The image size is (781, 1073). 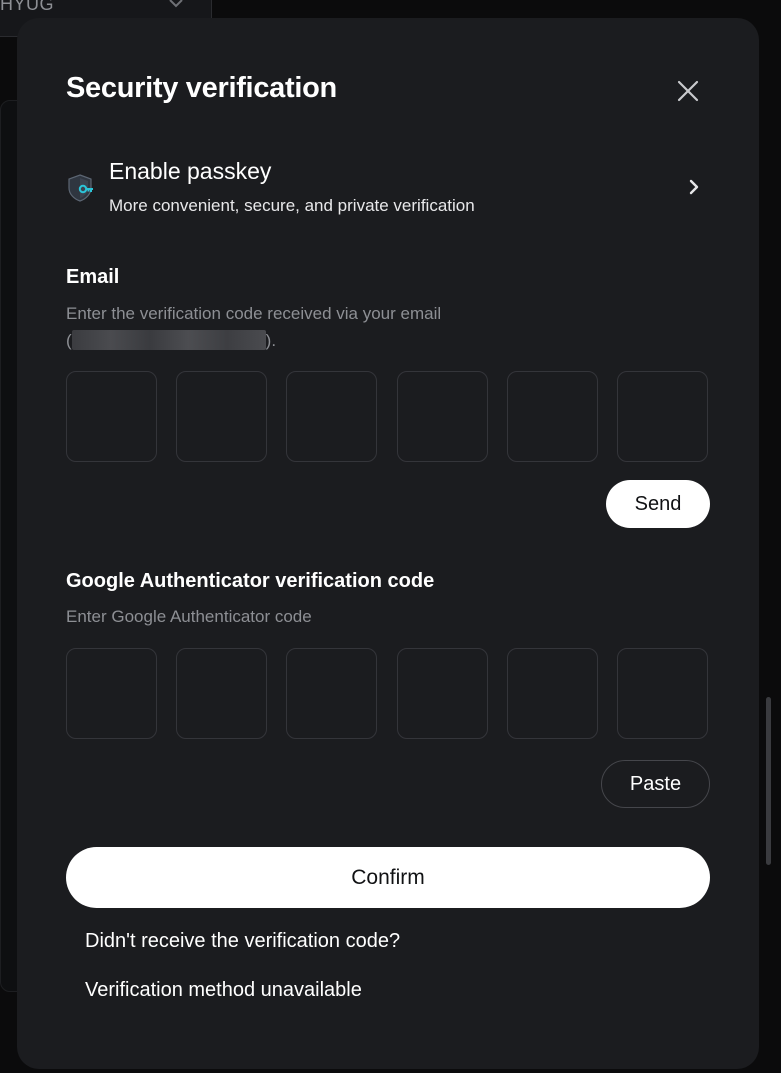 I want to click on method-unavailable-link: Verification method unavailable, so click(x=223, y=990).